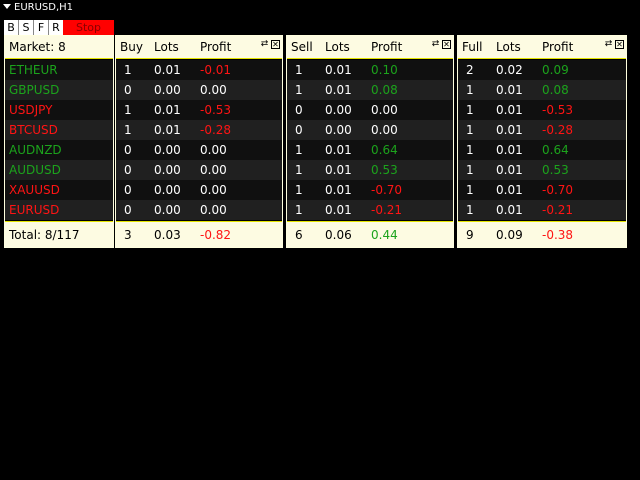 The width and height of the screenshot is (640, 480). Describe the element at coordinates (216, 130) in the screenshot. I see `profit-cell: -0.28` at that location.